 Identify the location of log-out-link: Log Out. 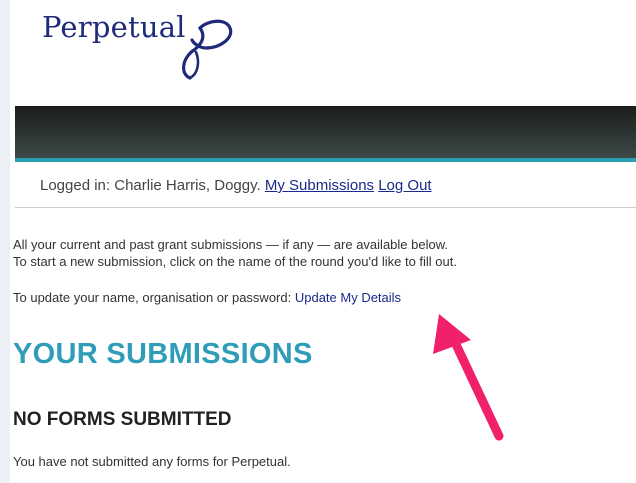
(404, 185).